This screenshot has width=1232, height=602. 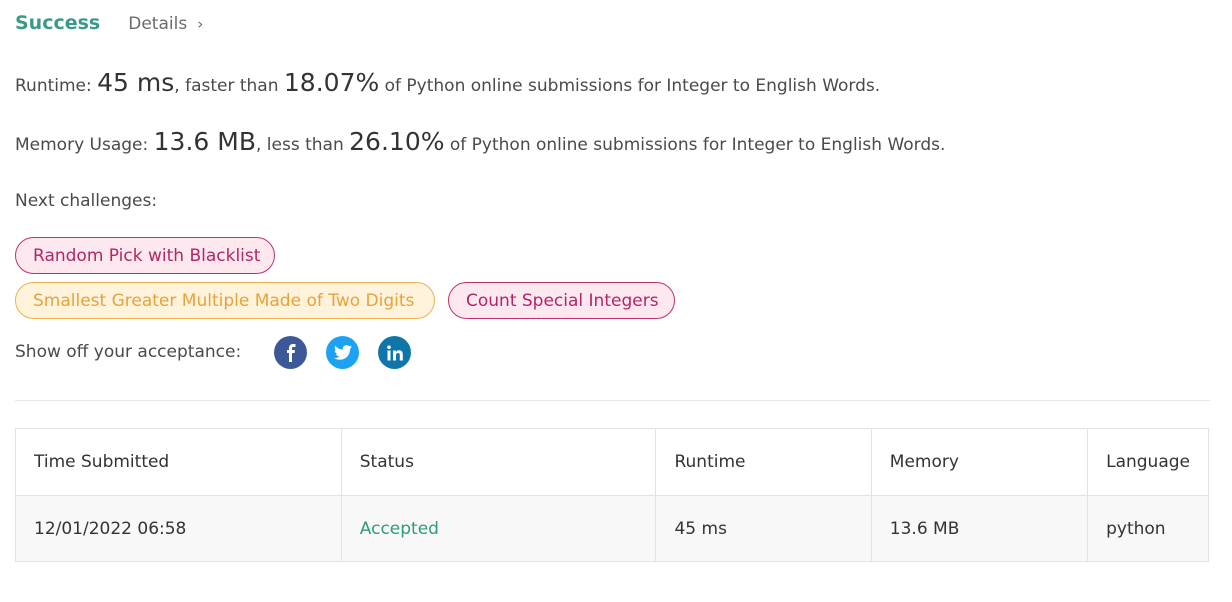 I want to click on next-challenges-label: Next challenges:, so click(x=86, y=201).